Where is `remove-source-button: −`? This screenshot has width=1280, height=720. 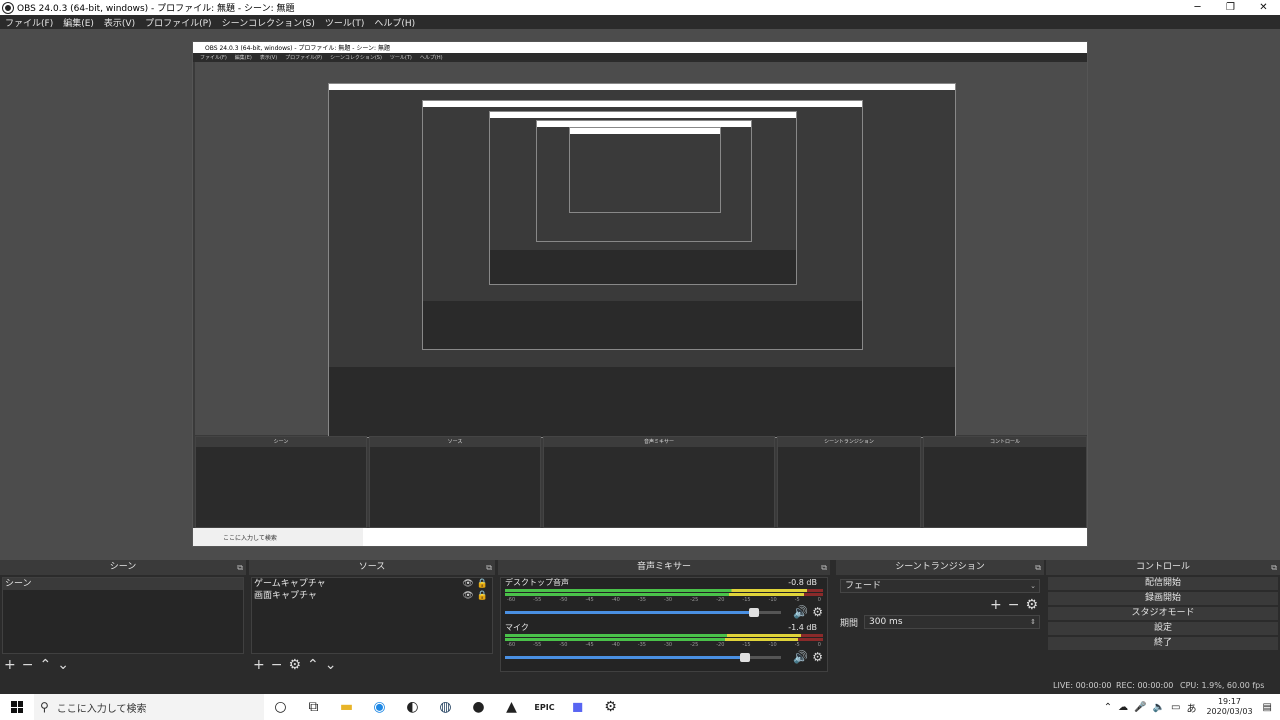
remove-source-button: − is located at coordinates (277, 665).